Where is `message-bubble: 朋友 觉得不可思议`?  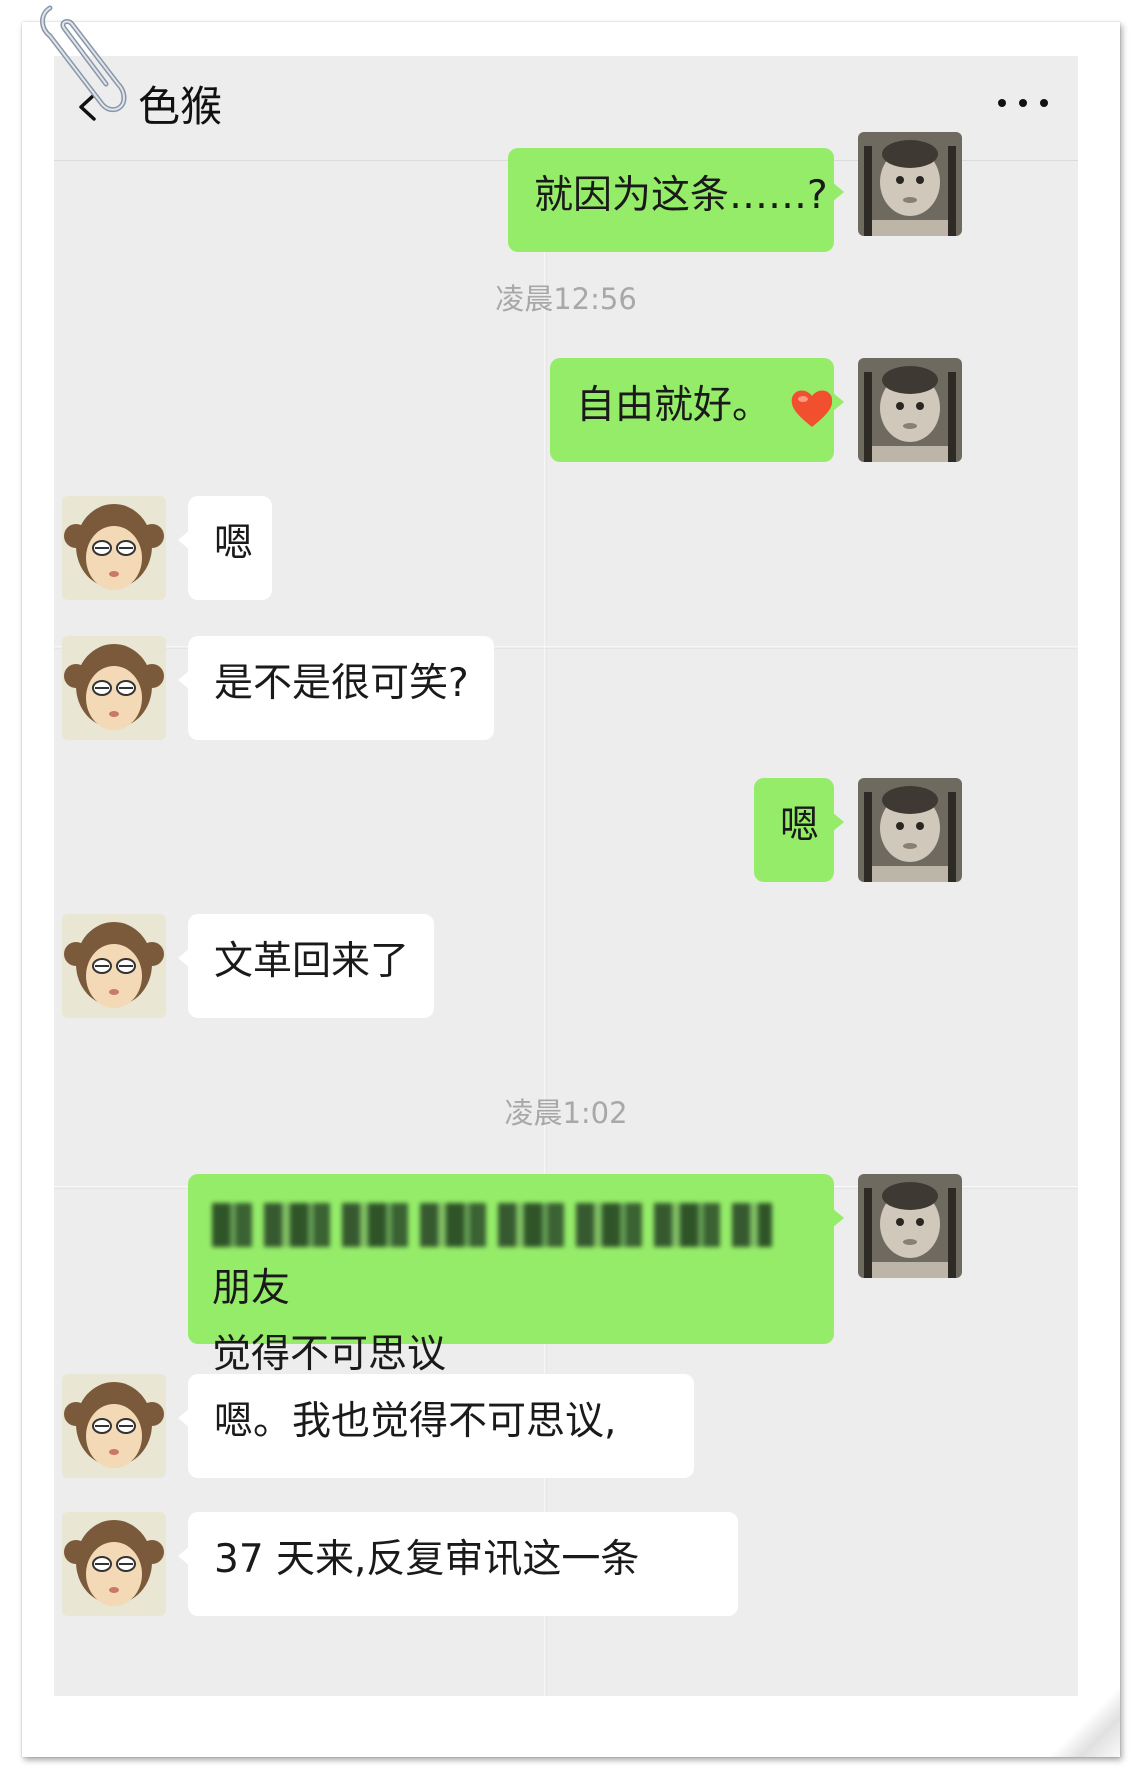 message-bubble: 朋友 觉得不可思议 is located at coordinates (516, 1275).